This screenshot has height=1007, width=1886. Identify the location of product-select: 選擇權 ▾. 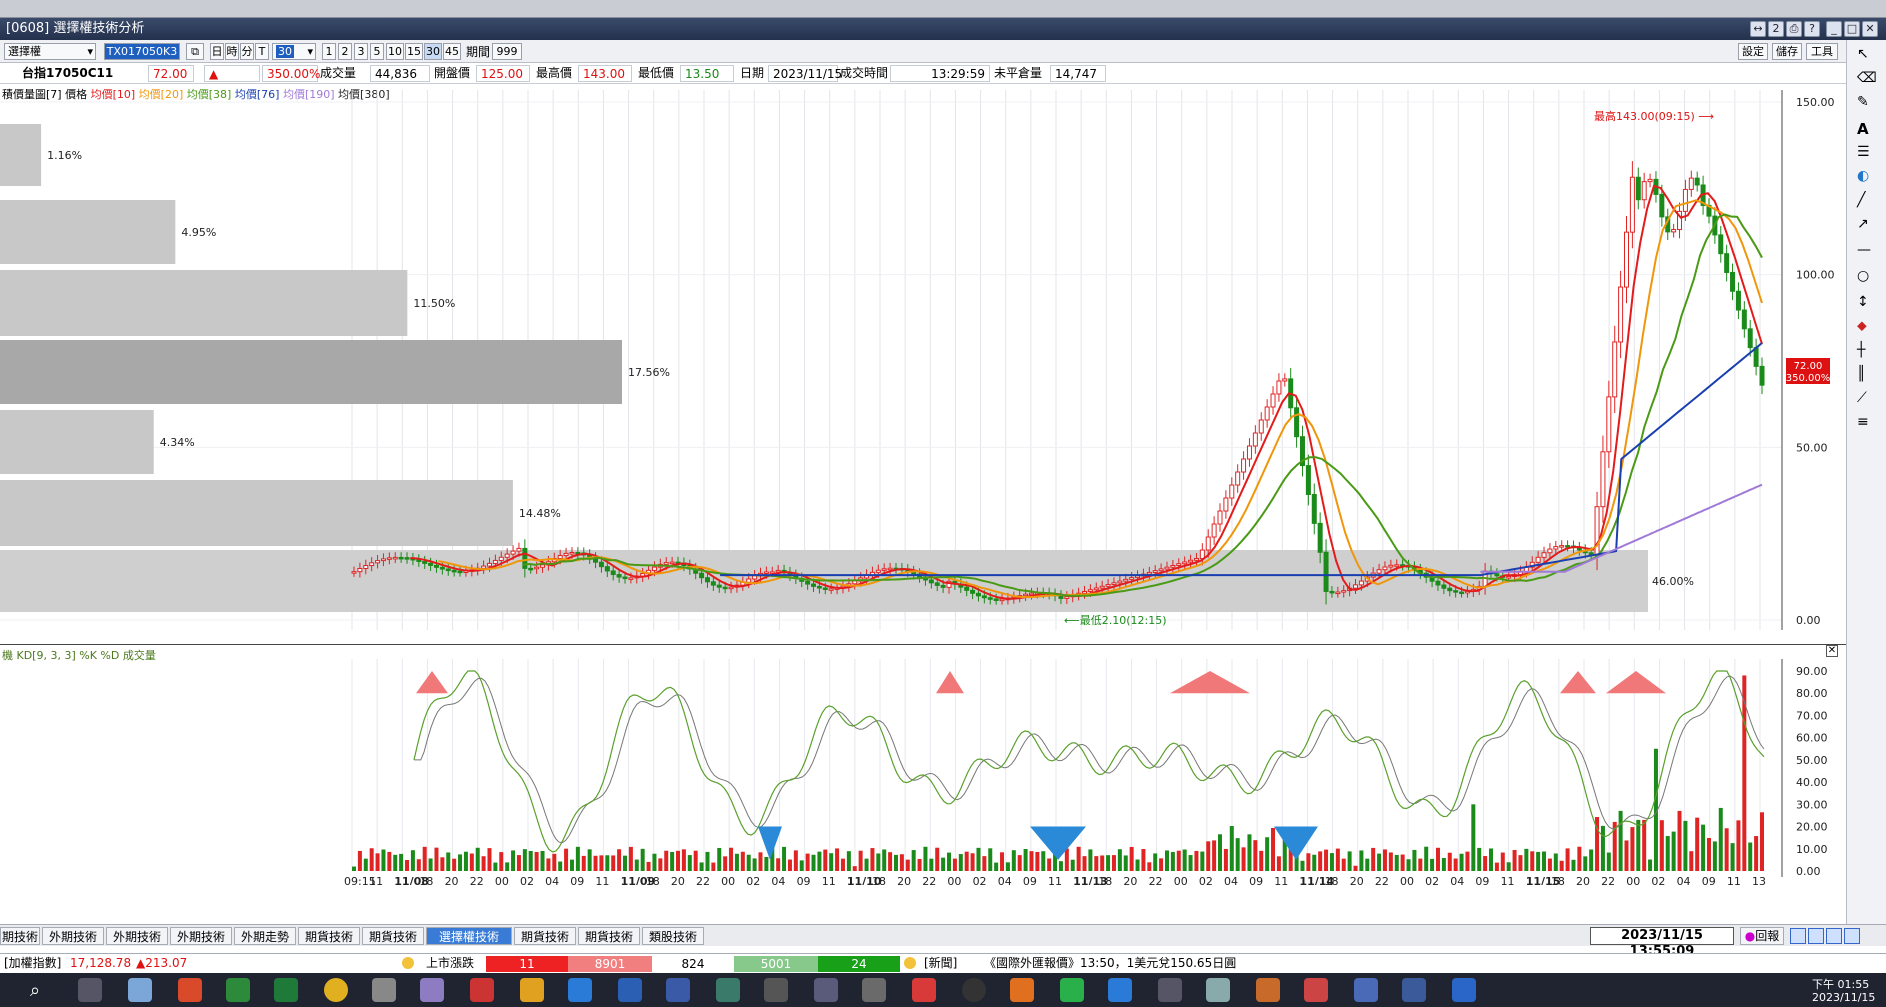
(50, 51).